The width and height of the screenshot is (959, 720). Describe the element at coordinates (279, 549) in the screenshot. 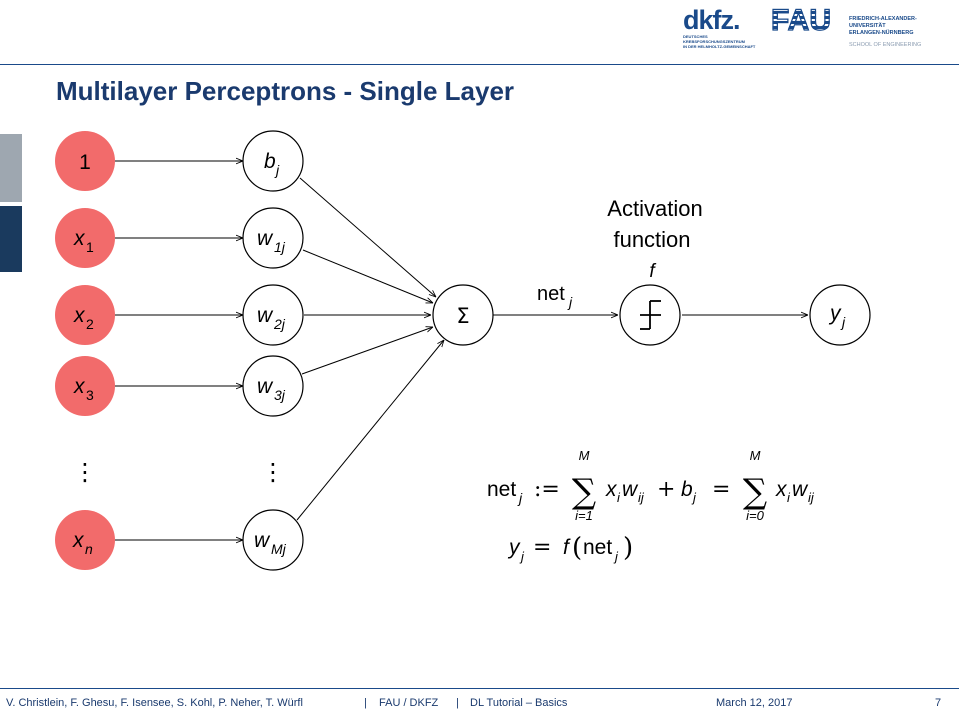

I see `weight-node-wM-sub: Mj` at that location.